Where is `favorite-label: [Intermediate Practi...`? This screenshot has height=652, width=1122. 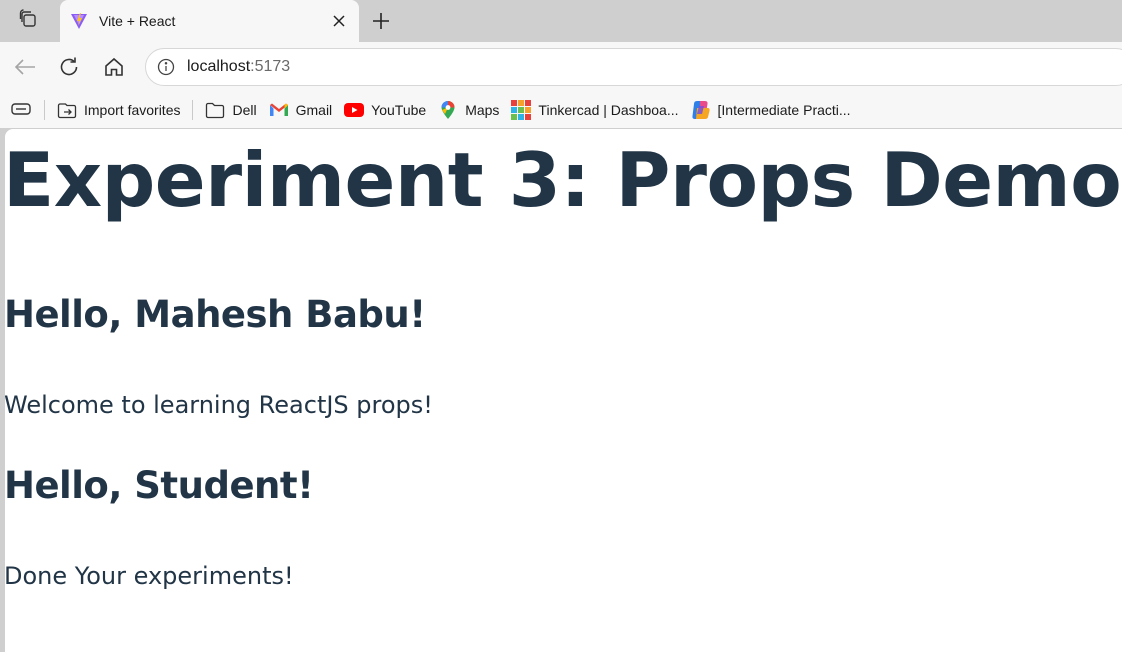
favorite-label: [Intermediate Practi... is located at coordinates (784, 110).